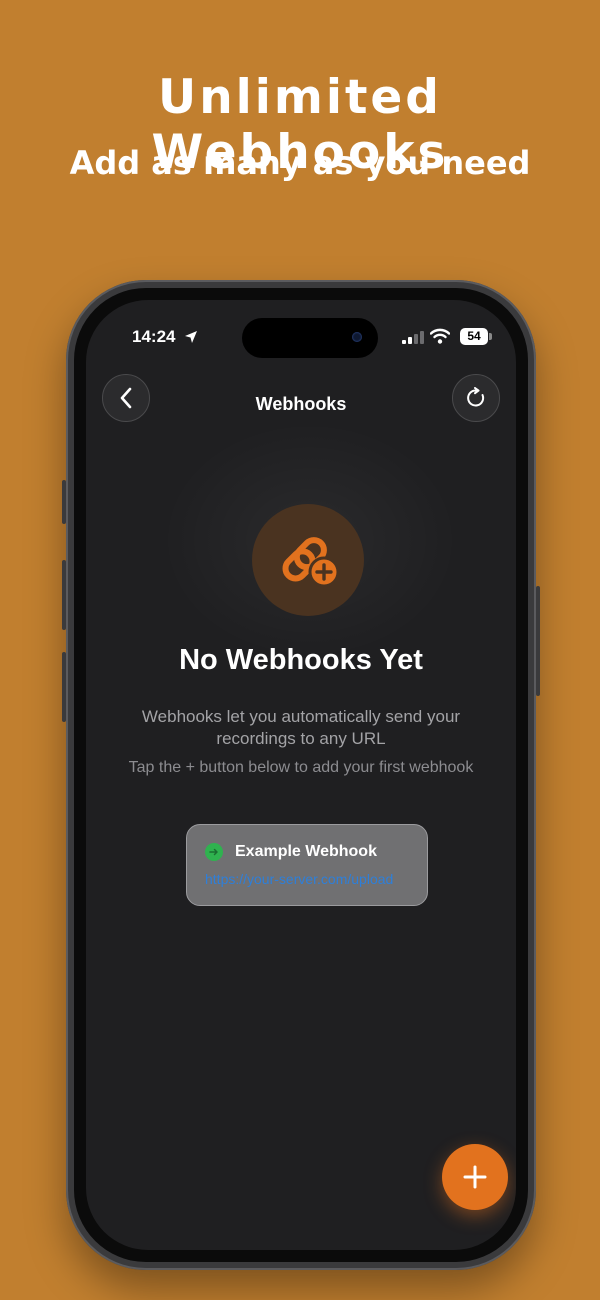  I want to click on dynamic-island, so click(310, 338).